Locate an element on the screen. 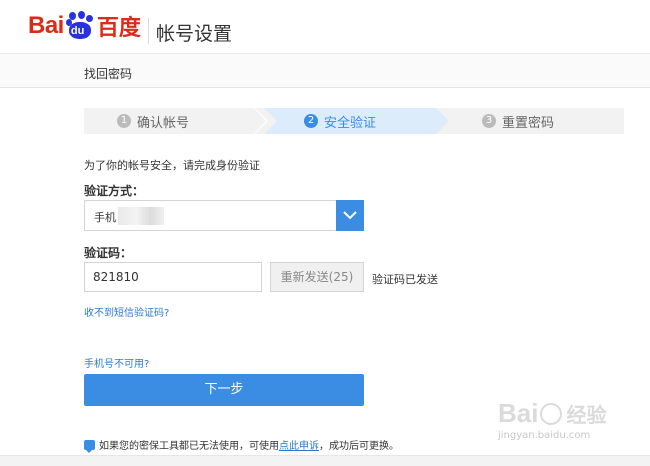 The width and height of the screenshot is (650, 466). verify-hint: 为了你的帐号安全，请完成身份验证 is located at coordinates (172, 165).